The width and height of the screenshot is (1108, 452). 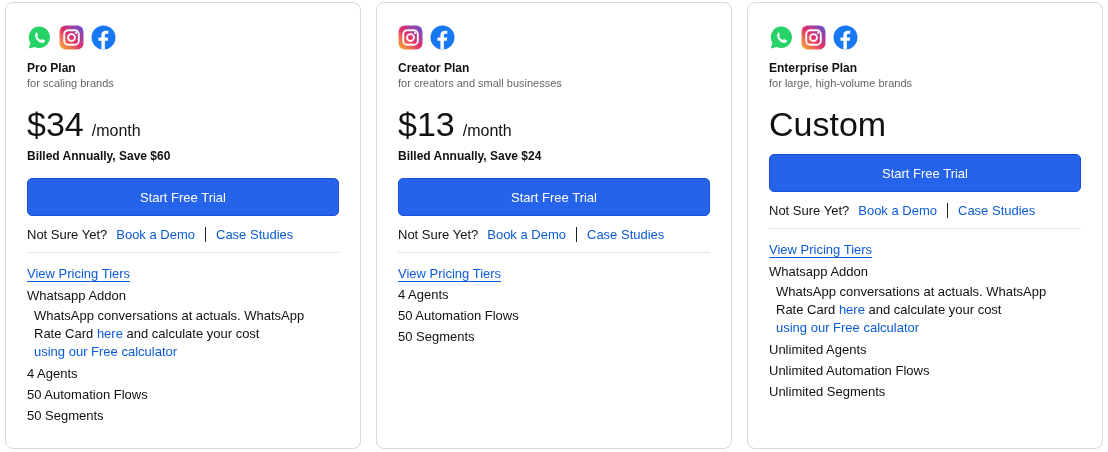 I want to click on plan-name: Creator Plan, so click(x=434, y=68).